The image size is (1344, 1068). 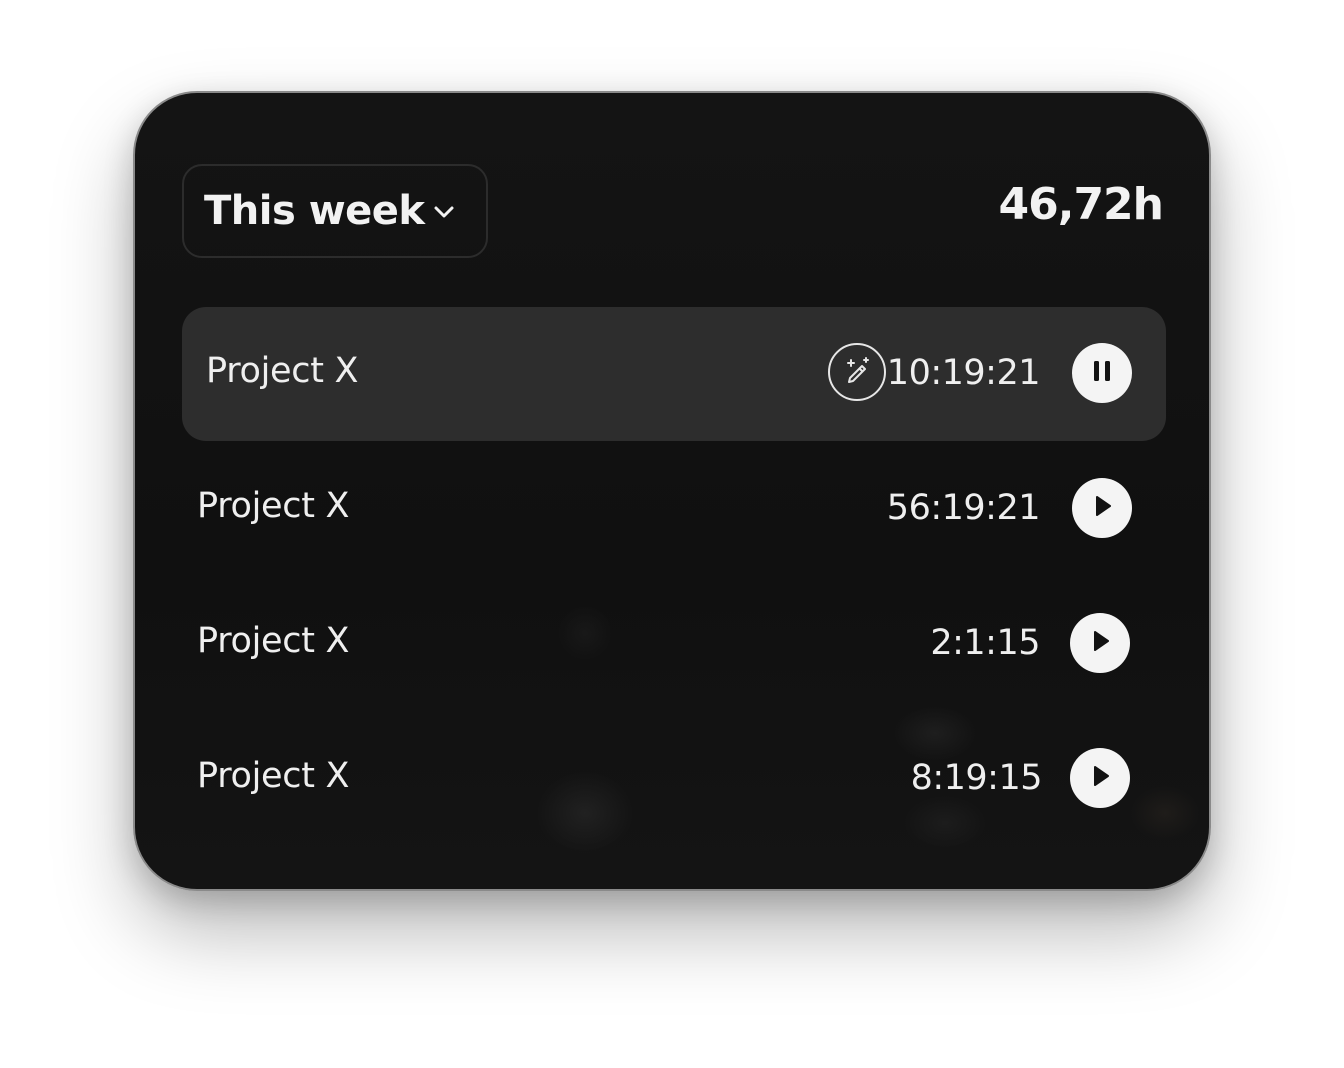 What do you see at coordinates (1081, 204) in the screenshot?
I see `total-hours: 46,72h` at bounding box center [1081, 204].